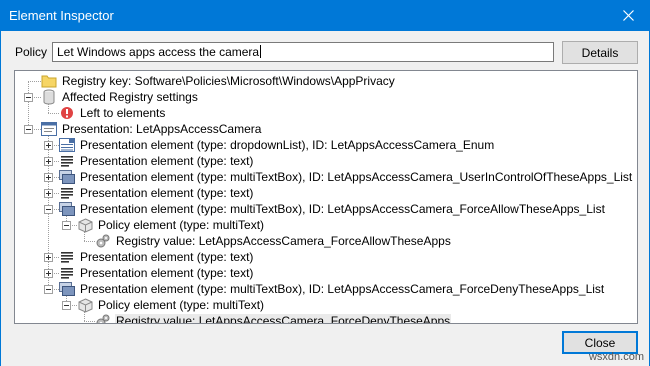  I want to click on text-caret, so click(261, 51).